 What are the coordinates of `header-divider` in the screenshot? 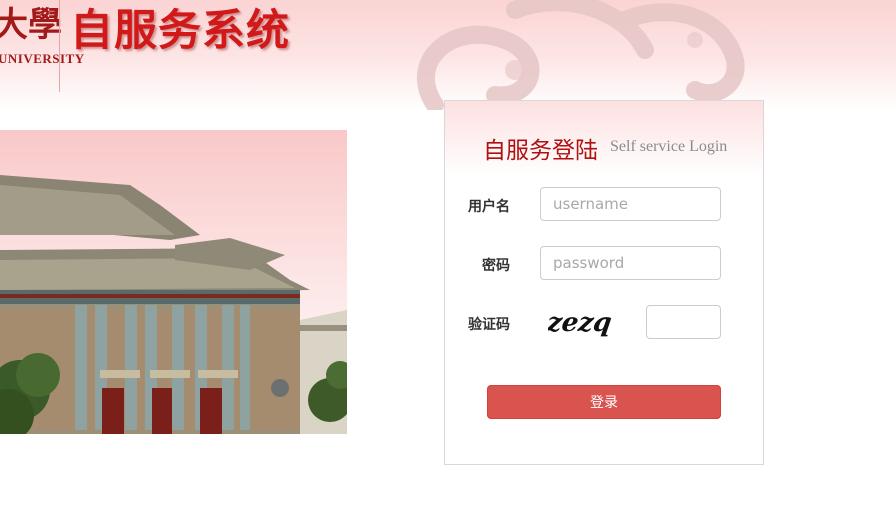 It's located at (59, 46).